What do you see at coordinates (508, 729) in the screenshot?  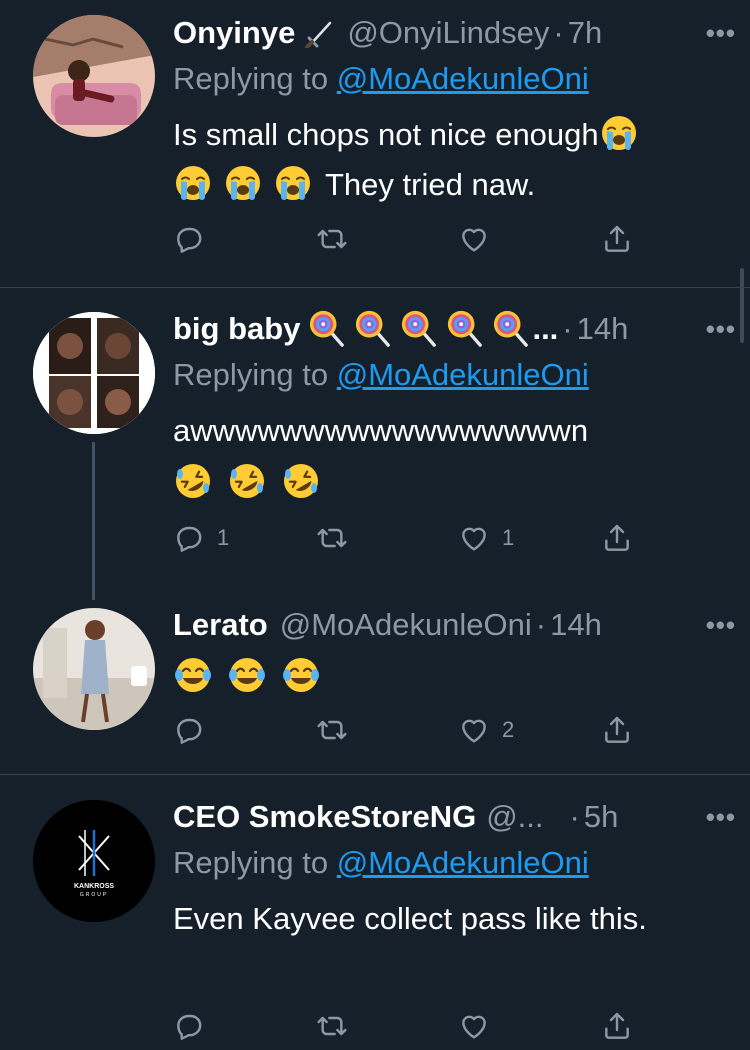 I see `like-count: 2` at bounding box center [508, 729].